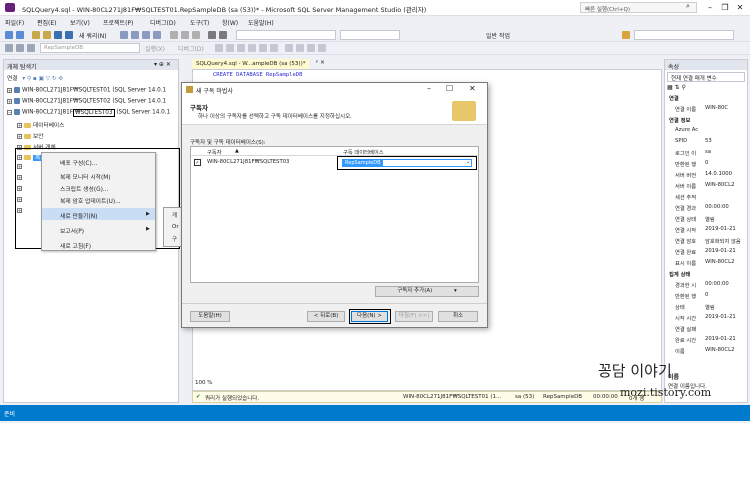 This screenshot has height=477, width=750. What do you see at coordinates (175, 227) in the screenshot?
I see `submenu-item: Or` at bounding box center [175, 227].